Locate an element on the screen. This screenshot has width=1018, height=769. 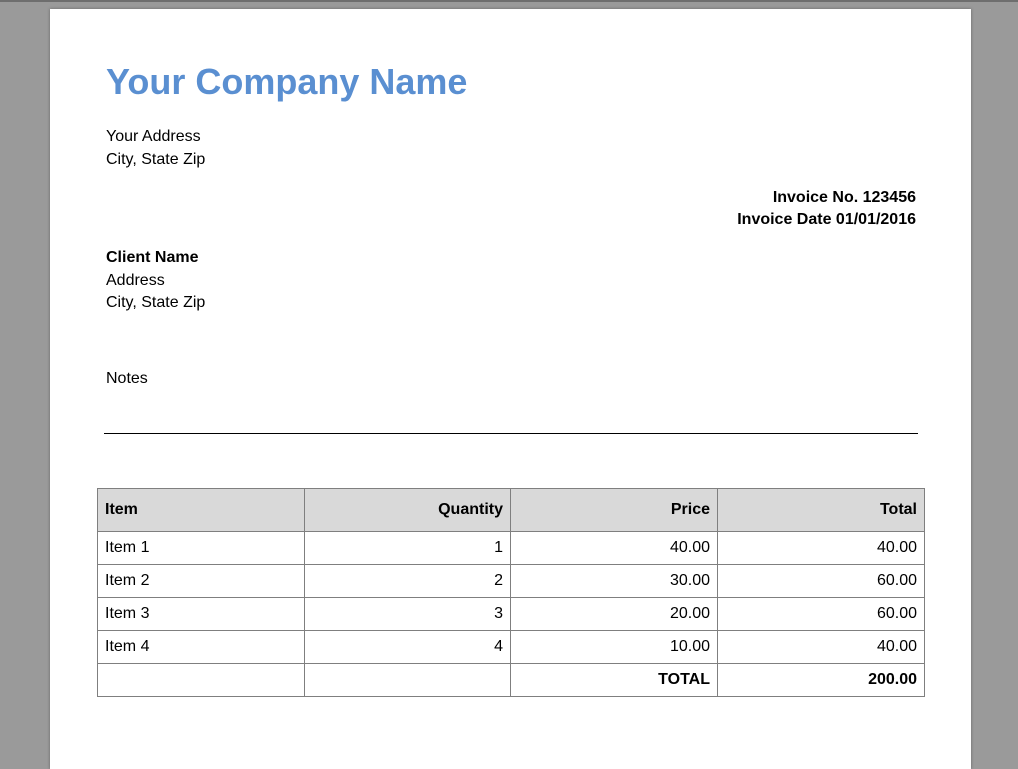
table-row: Item 2 2 30.00 60.00 is located at coordinates (511, 581).